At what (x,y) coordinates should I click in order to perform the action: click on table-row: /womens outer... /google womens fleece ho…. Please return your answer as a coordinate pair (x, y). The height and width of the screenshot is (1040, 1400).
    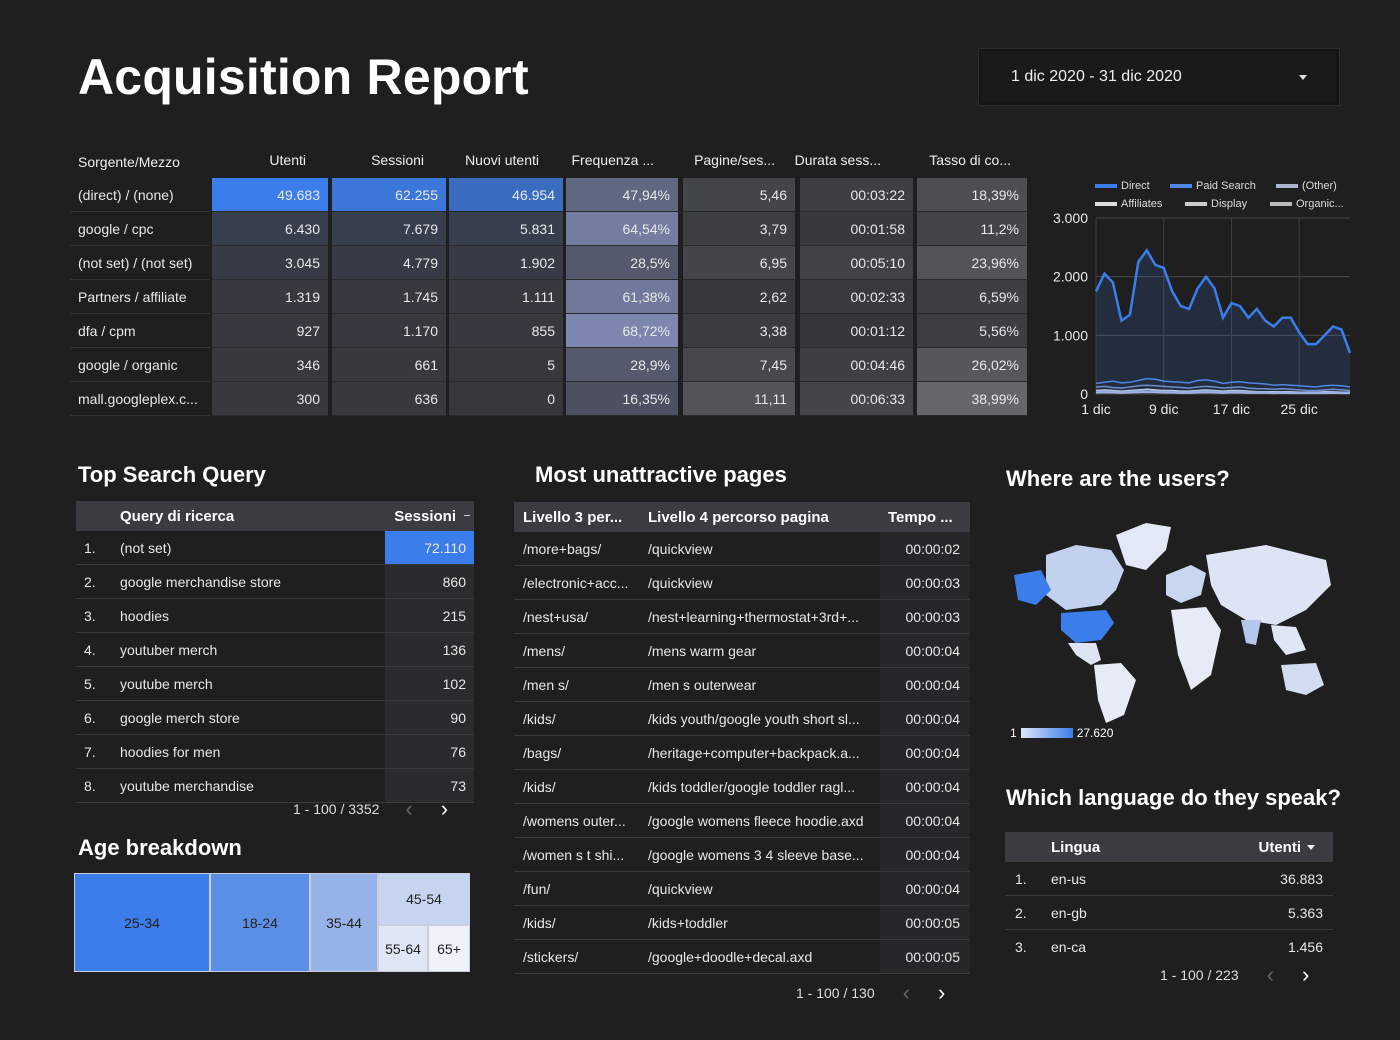
    Looking at the image, I should click on (742, 821).